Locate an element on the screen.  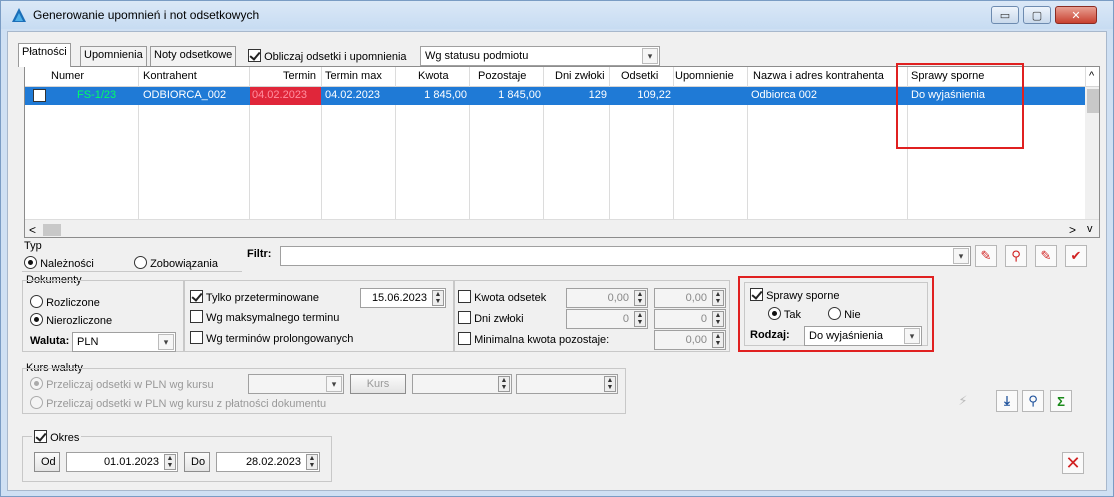
radio-naleznosci: Należności is located at coordinates (59, 263).